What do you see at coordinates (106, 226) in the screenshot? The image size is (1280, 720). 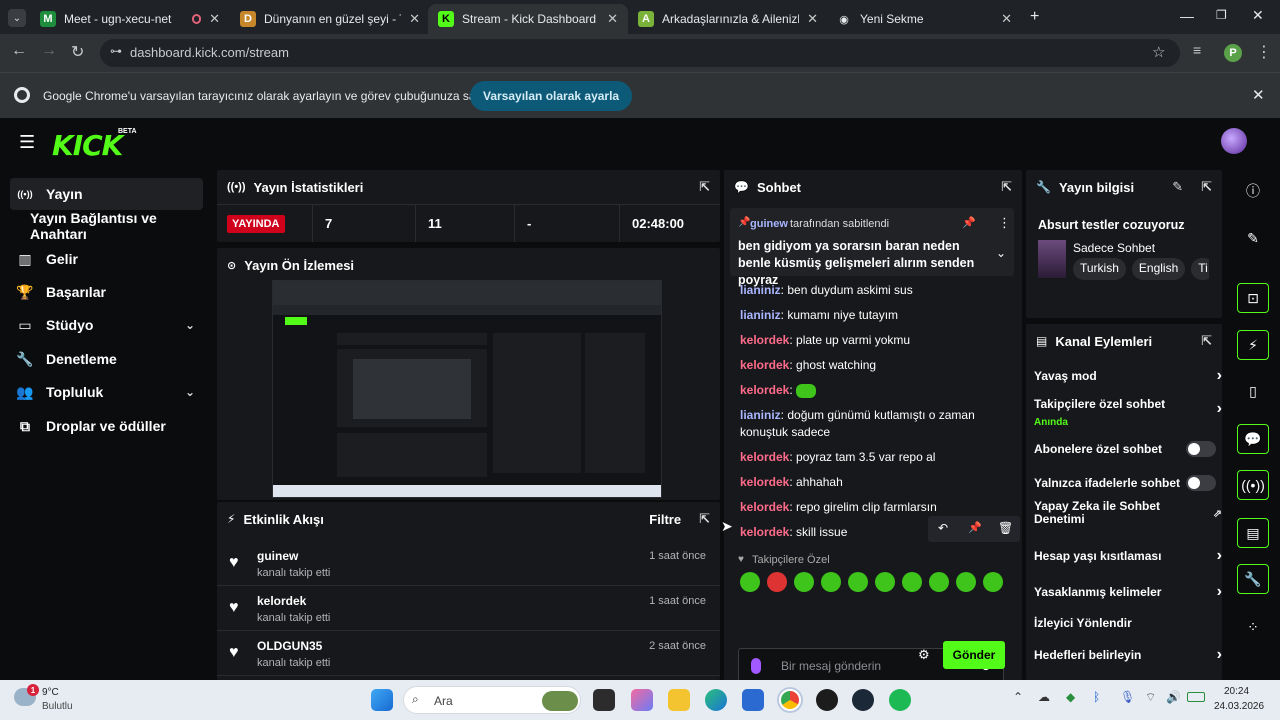 I see `sidebar-item-1: Yayın Bağlantısı ve Anahtarı` at bounding box center [106, 226].